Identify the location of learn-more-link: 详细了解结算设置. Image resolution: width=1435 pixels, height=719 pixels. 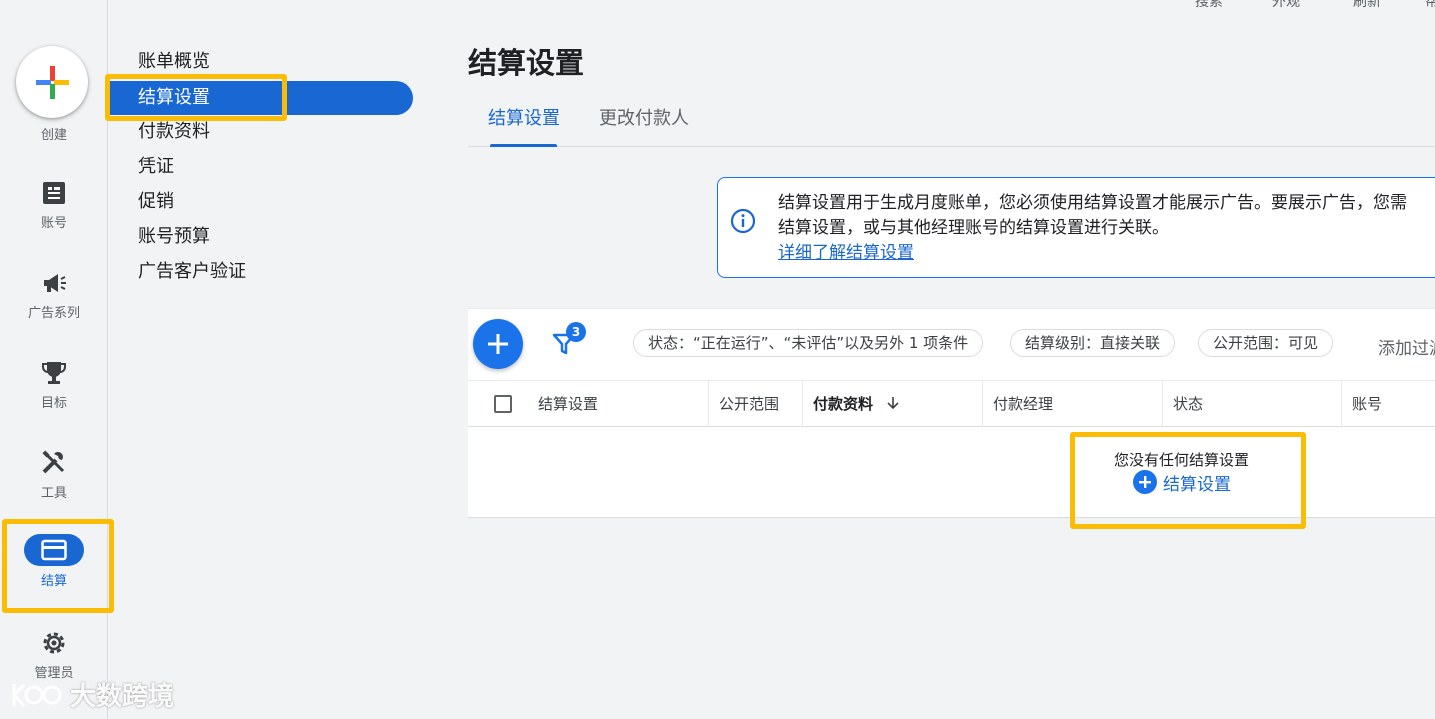
(846, 250).